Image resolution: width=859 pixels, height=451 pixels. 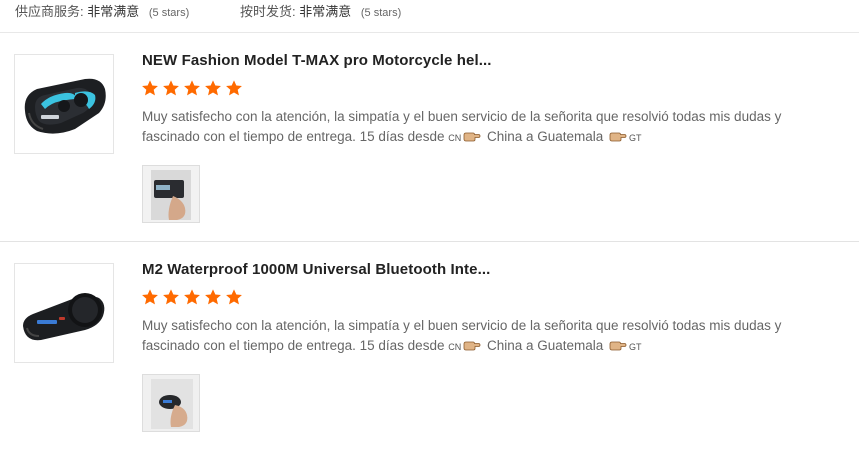 What do you see at coordinates (113, 11) in the screenshot?
I see `supplier-service-value: 非常满意` at bounding box center [113, 11].